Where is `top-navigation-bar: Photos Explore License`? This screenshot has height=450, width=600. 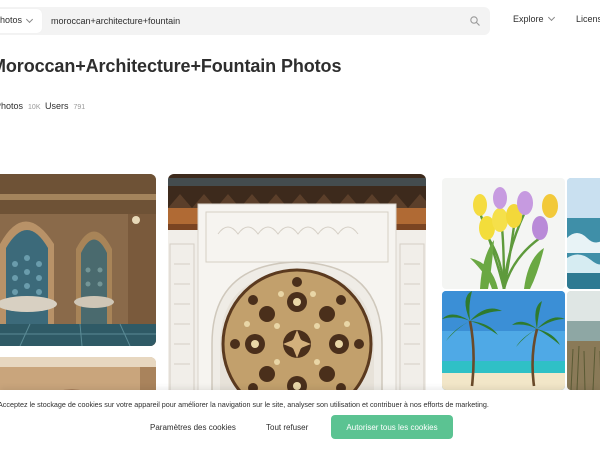
top-navigation-bar: Photos Explore License is located at coordinates (300, 21).